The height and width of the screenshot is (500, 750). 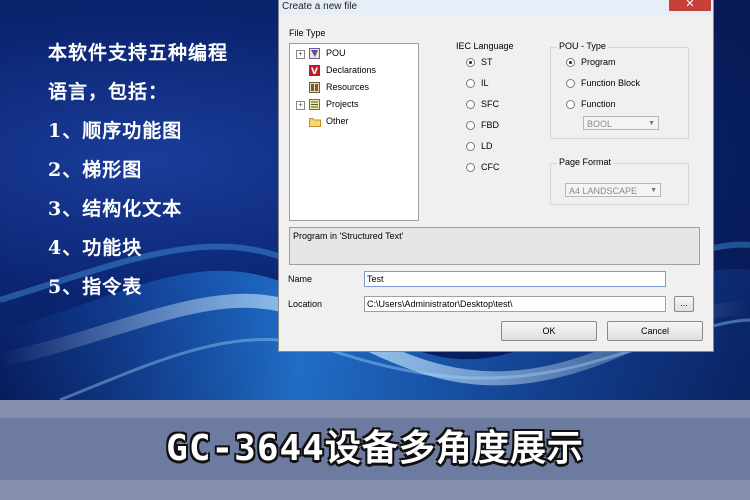 I want to click on location-value: C:\Users\Administrator\Desktop\test\, so click(x=440, y=304).